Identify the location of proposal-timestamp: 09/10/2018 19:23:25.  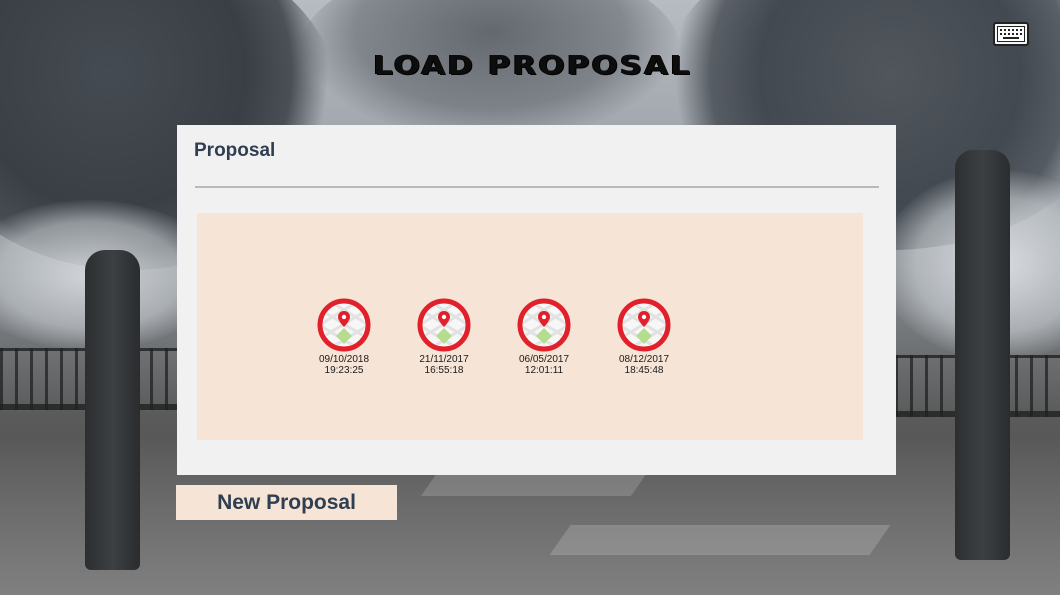
(344, 365).